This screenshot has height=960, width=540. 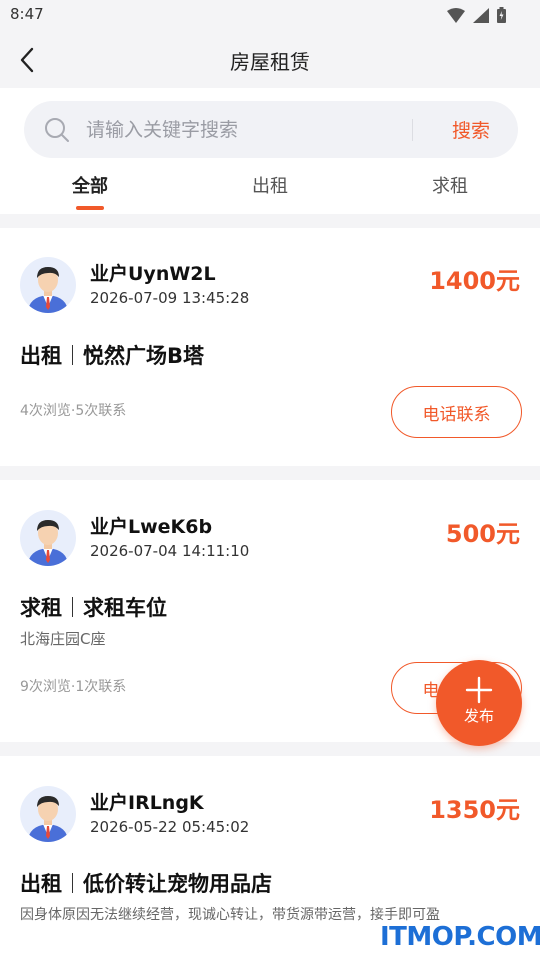 What do you see at coordinates (90, 208) in the screenshot?
I see `tab-indicator` at bounding box center [90, 208].